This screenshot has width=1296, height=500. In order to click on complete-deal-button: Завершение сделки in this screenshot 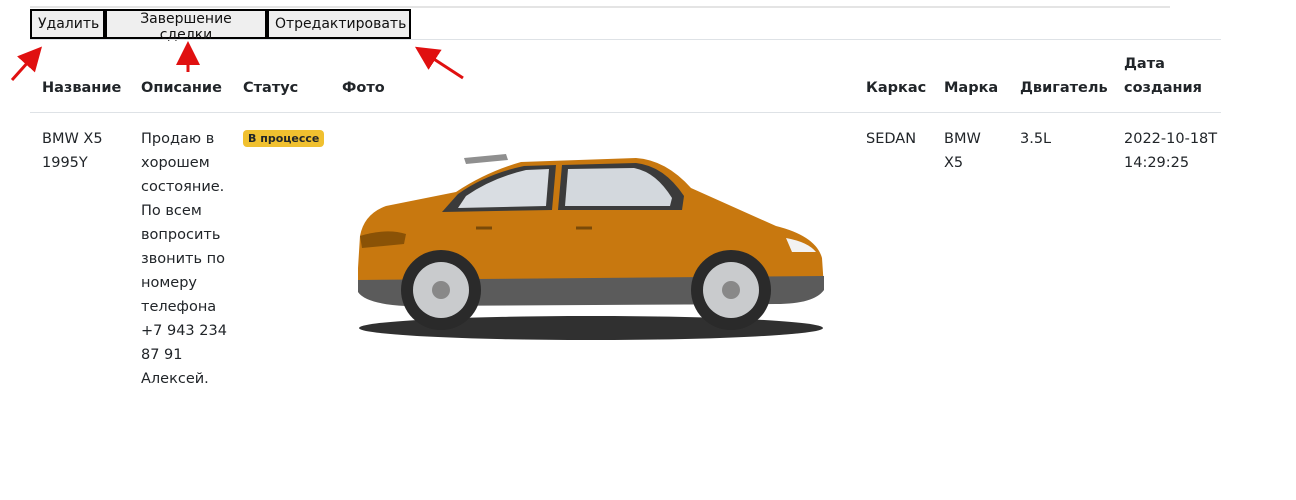, I will do `click(186, 26)`.